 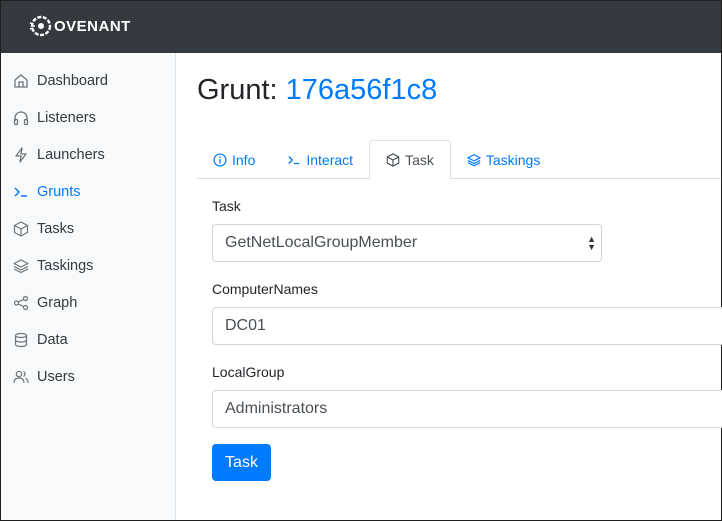 I want to click on sidebar-item-grunts: Grunts, so click(x=88, y=191).